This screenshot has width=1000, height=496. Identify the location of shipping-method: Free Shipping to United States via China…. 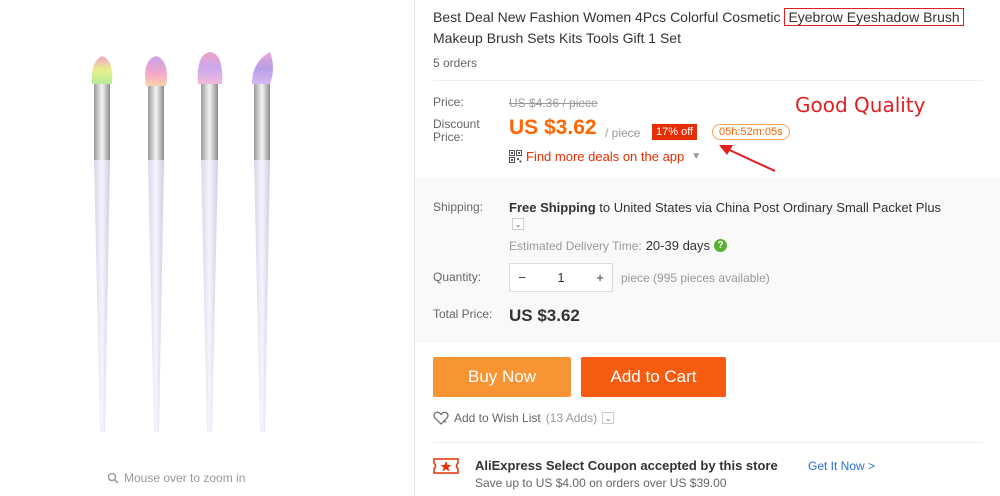
(754, 207).